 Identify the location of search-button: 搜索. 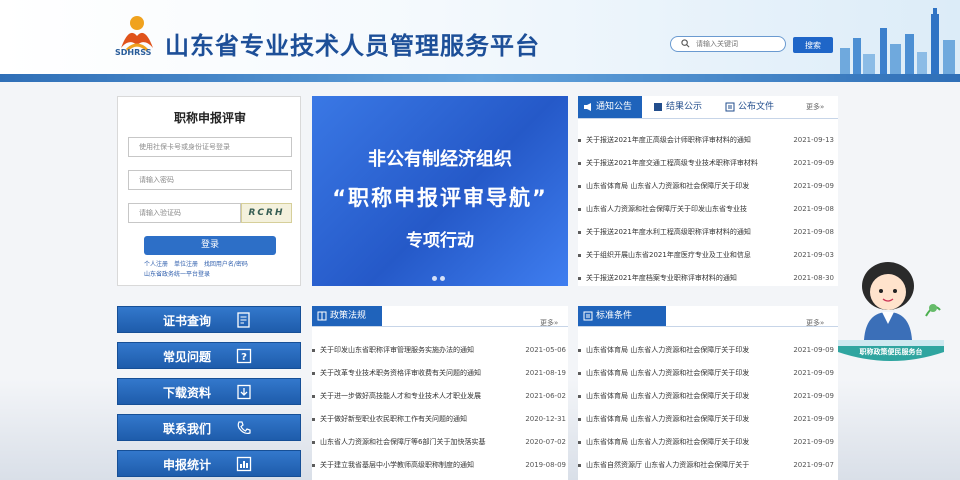
(813, 45).